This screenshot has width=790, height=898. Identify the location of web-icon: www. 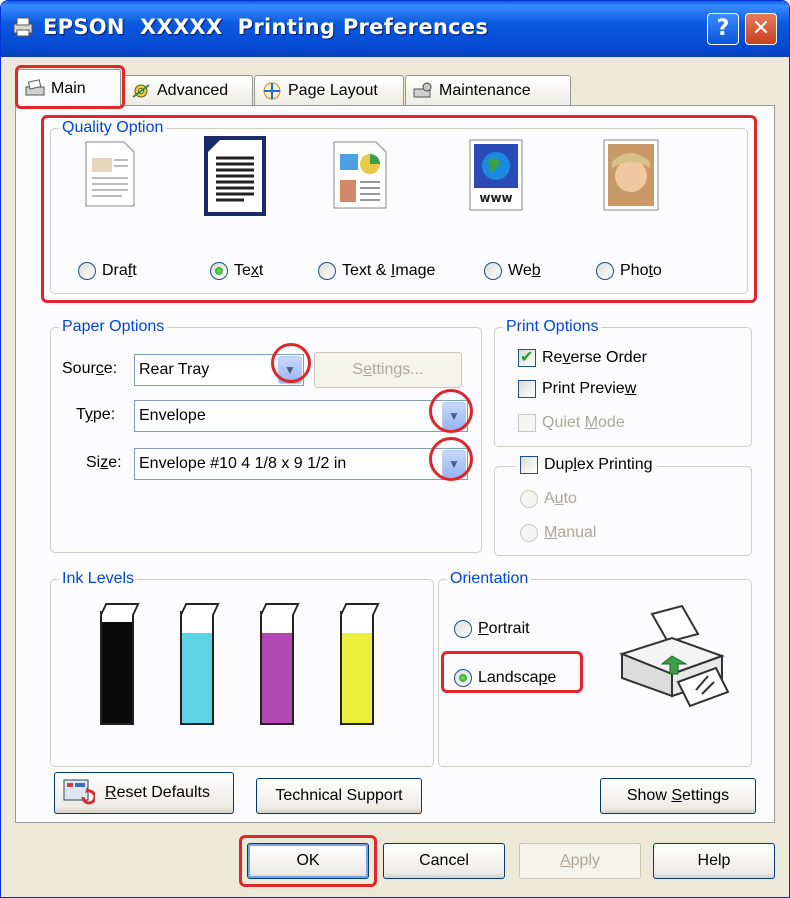
(496, 175).